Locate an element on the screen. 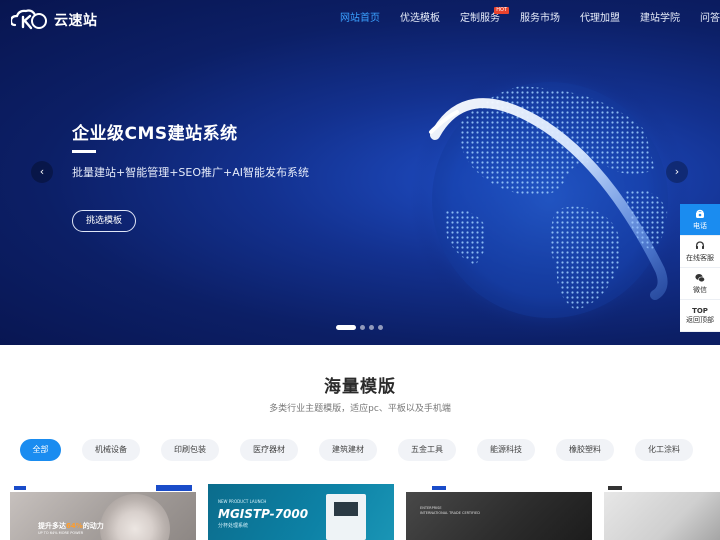 Image resolution: width=720 pixels, height=540 pixels. nav-item-qa: 问答中心 is located at coordinates (705, 19).